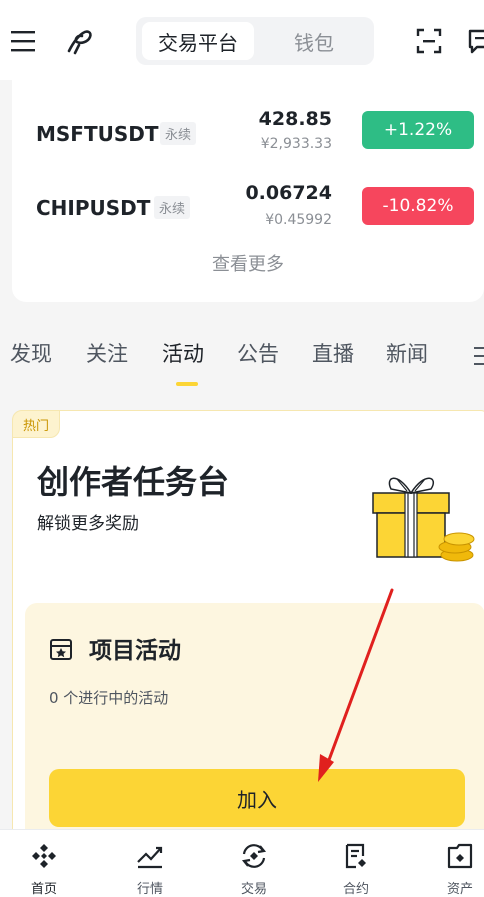 The height and width of the screenshot is (897, 484). Describe the element at coordinates (288, 193) in the screenshot. I see `last-price: 0.06724` at that location.